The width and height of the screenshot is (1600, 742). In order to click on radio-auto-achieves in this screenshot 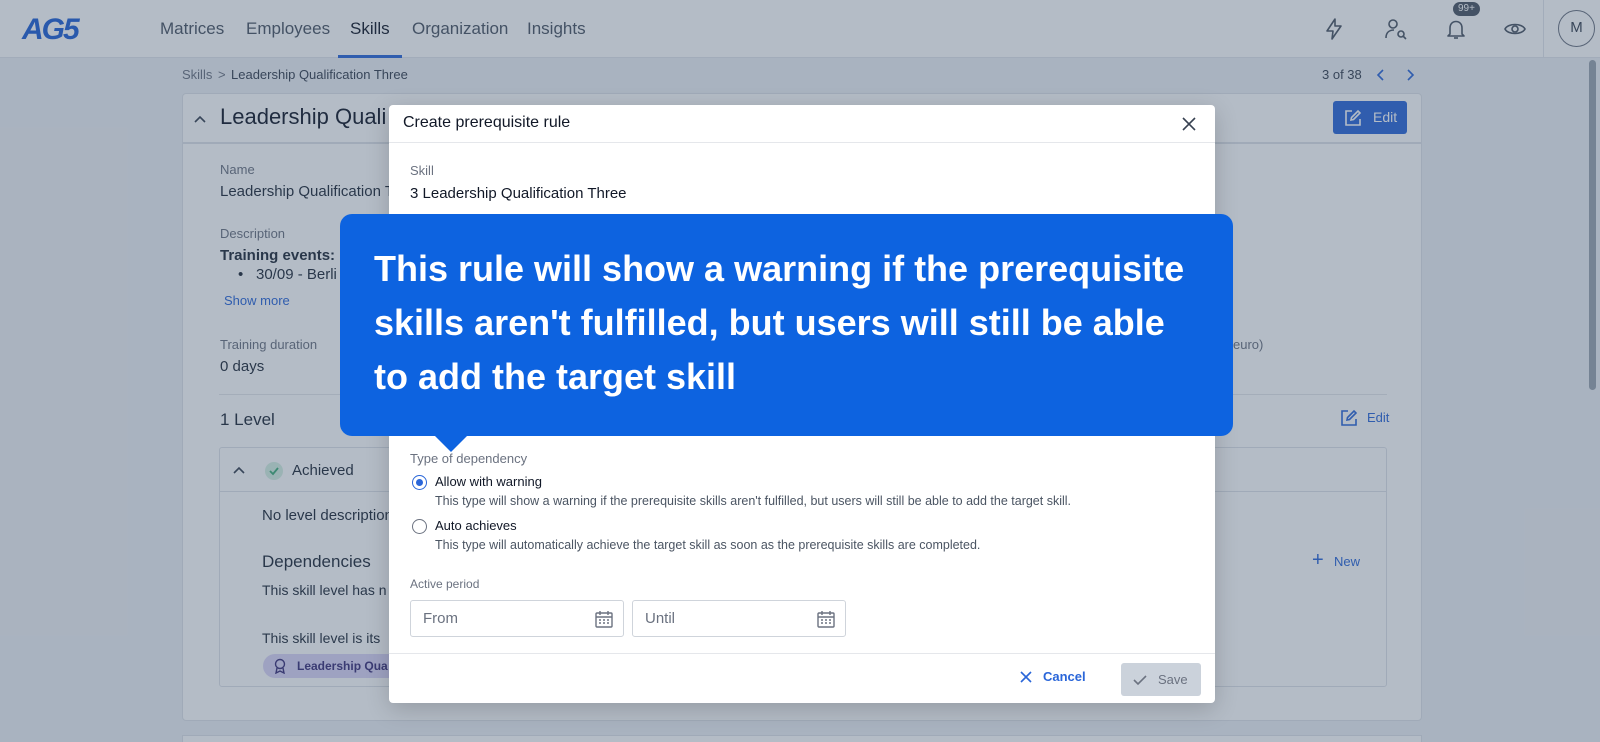, I will do `click(419, 526)`.